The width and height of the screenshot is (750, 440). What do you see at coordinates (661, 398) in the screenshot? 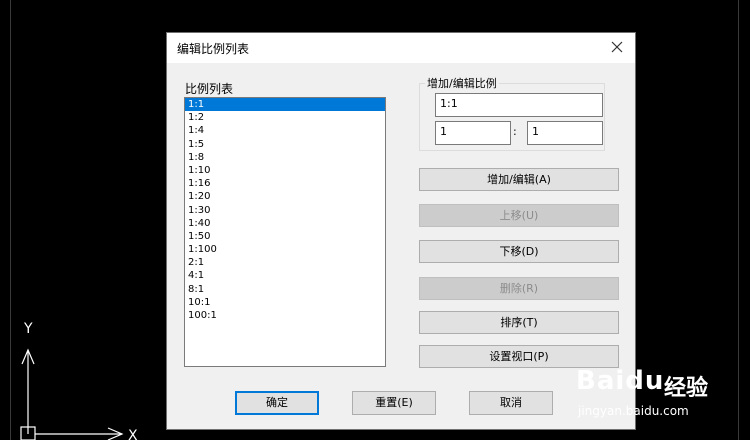
I see `baidu-jingyan-watermark: Baidu 经验 jingyan.baidu.com` at bounding box center [661, 398].